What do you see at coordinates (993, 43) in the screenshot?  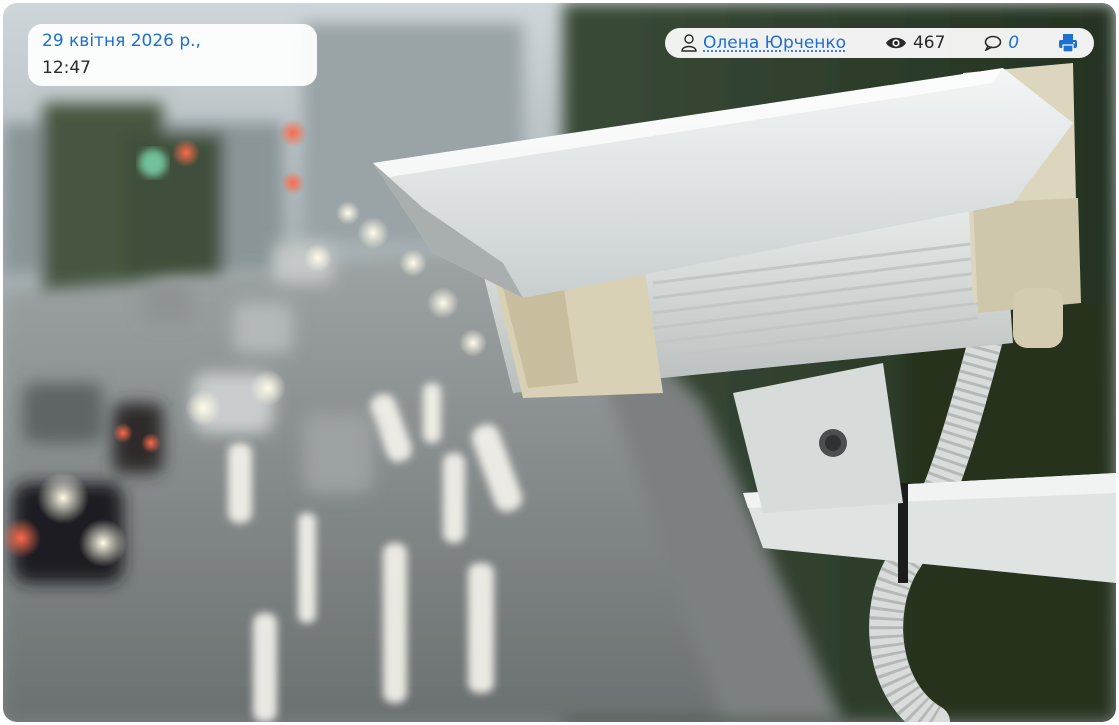 I see `comment-bubble-icon` at bounding box center [993, 43].